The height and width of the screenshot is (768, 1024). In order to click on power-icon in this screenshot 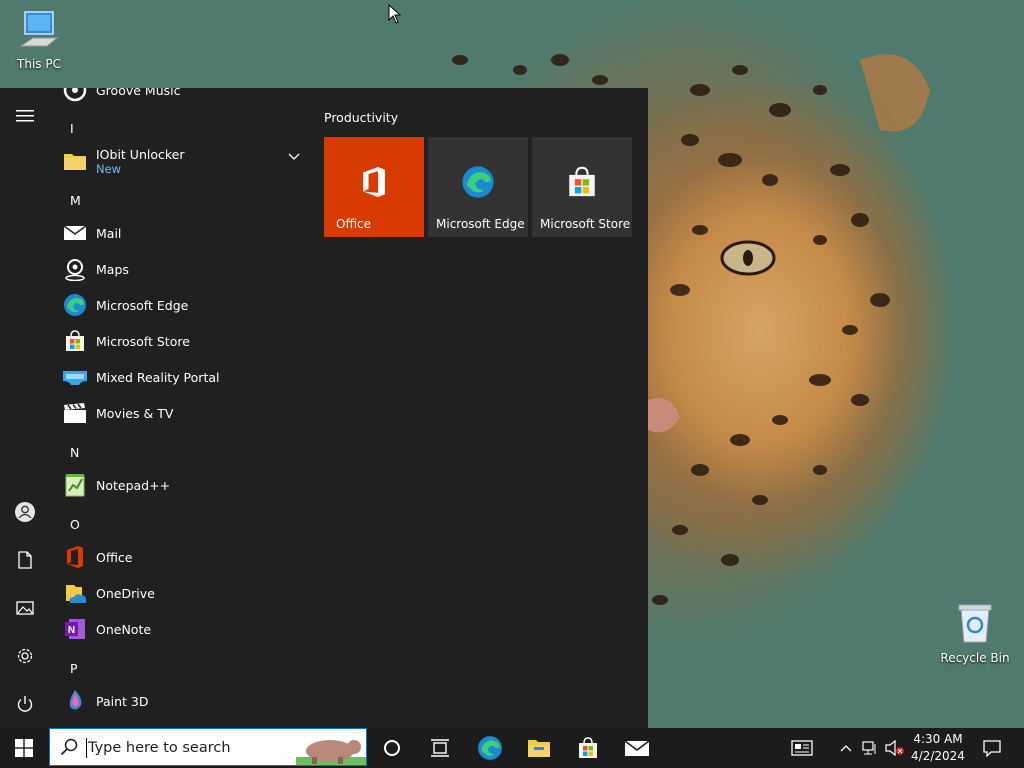, I will do `click(25, 704)`.